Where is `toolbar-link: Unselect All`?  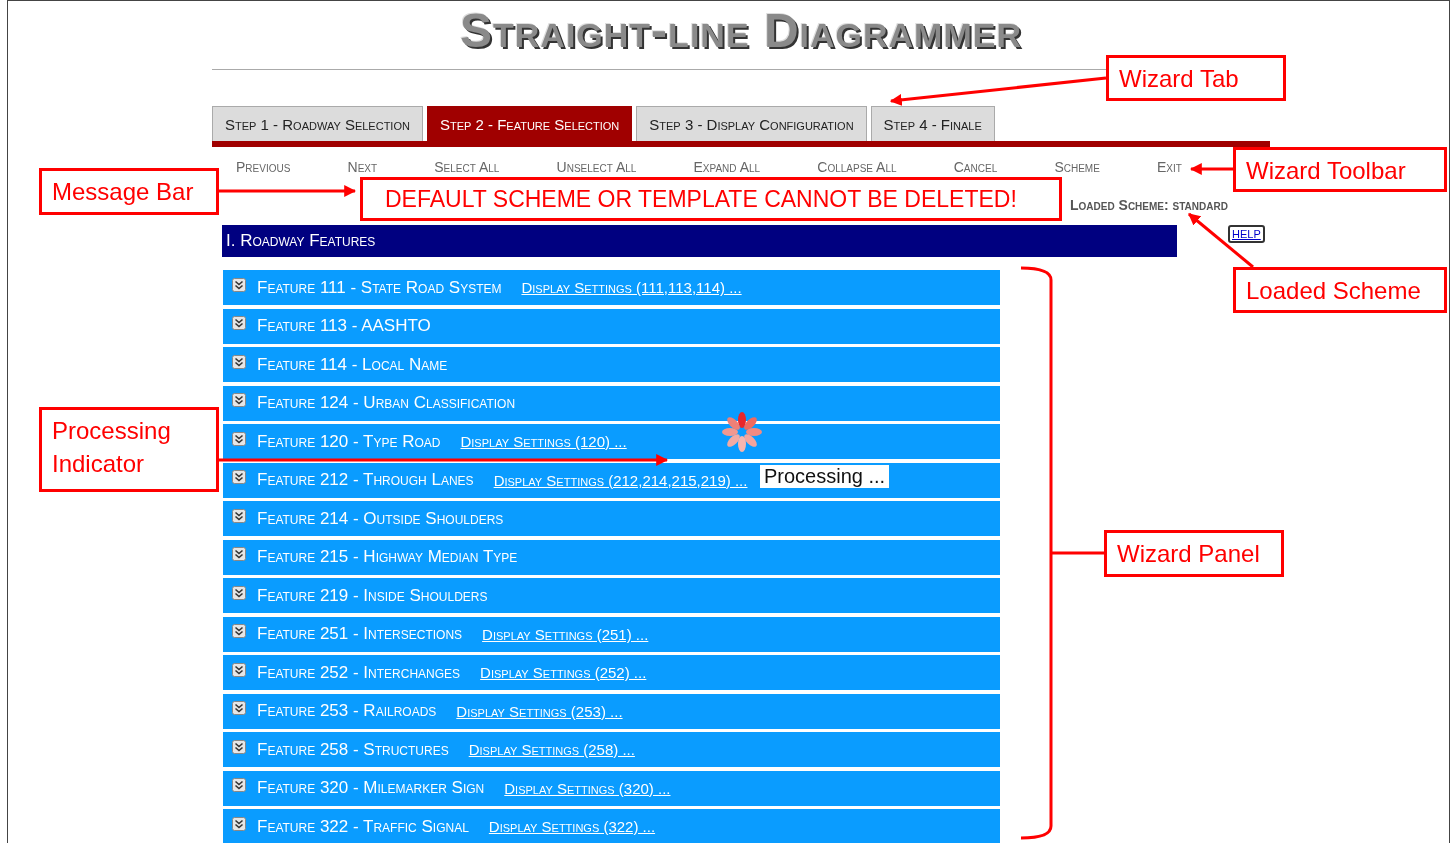
toolbar-link: Unselect All is located at coordinates (596, 167).